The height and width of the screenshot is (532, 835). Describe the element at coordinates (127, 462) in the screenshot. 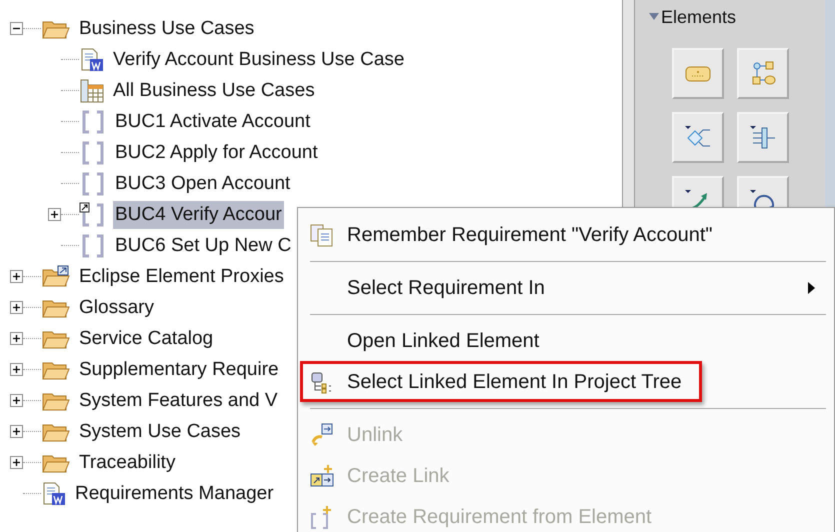

I see `tree-item: Traceability` at that location.